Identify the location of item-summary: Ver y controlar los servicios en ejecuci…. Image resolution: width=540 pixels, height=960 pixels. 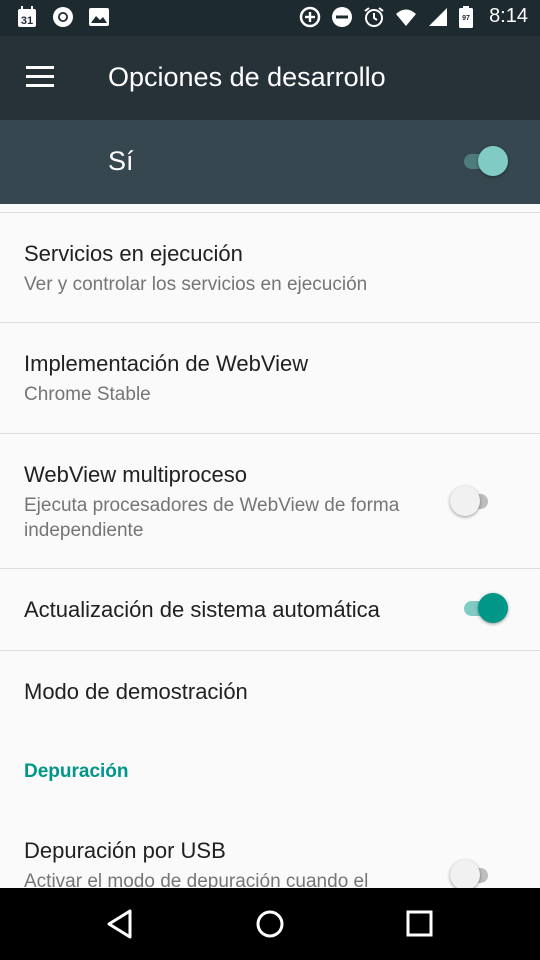
(196, 284).